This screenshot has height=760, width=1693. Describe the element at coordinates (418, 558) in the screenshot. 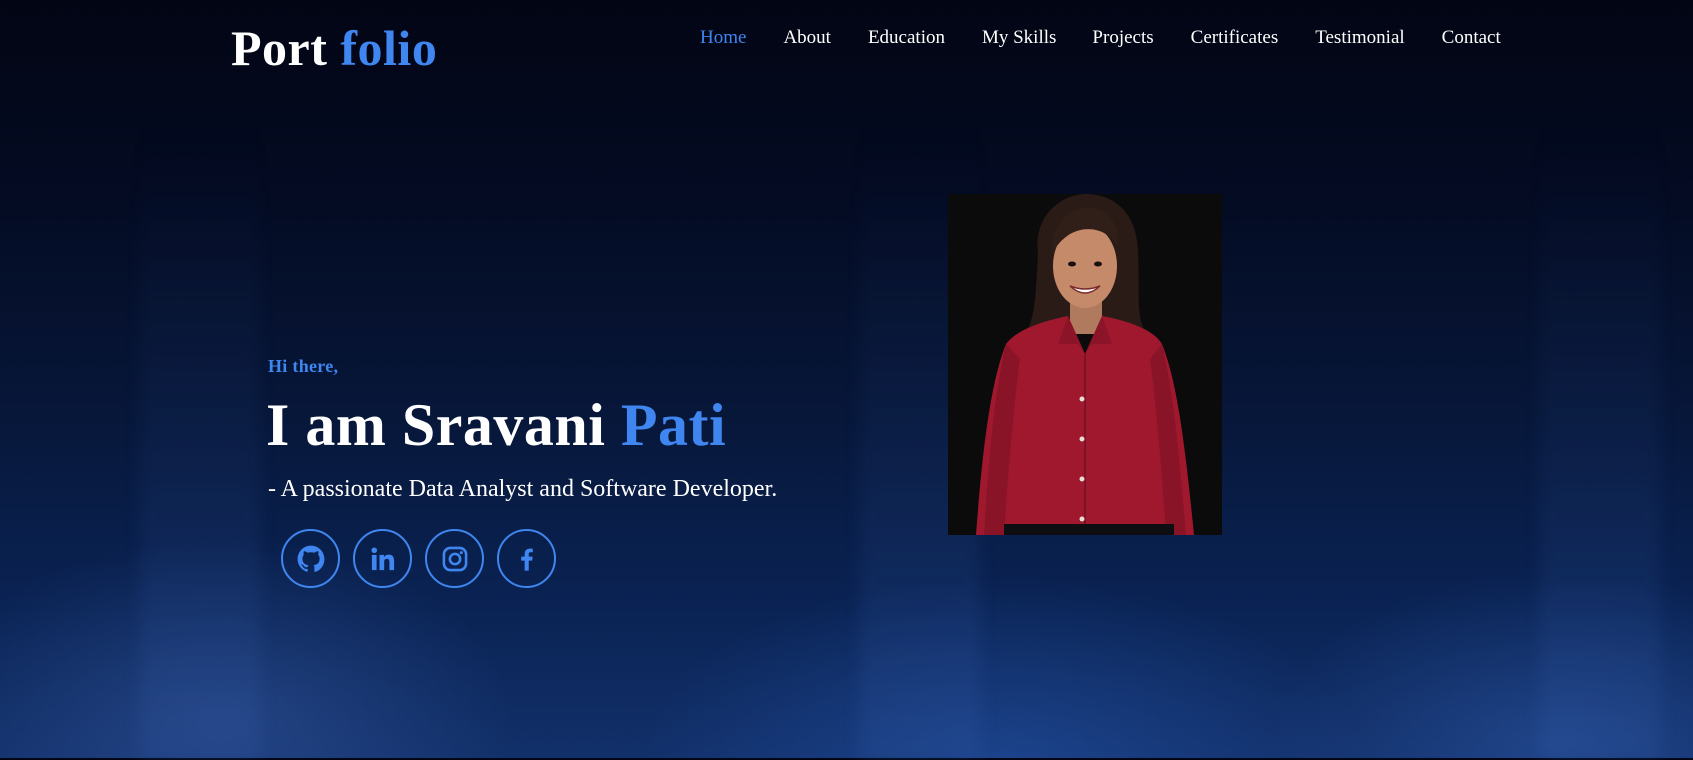

I see `social-links` at that location.